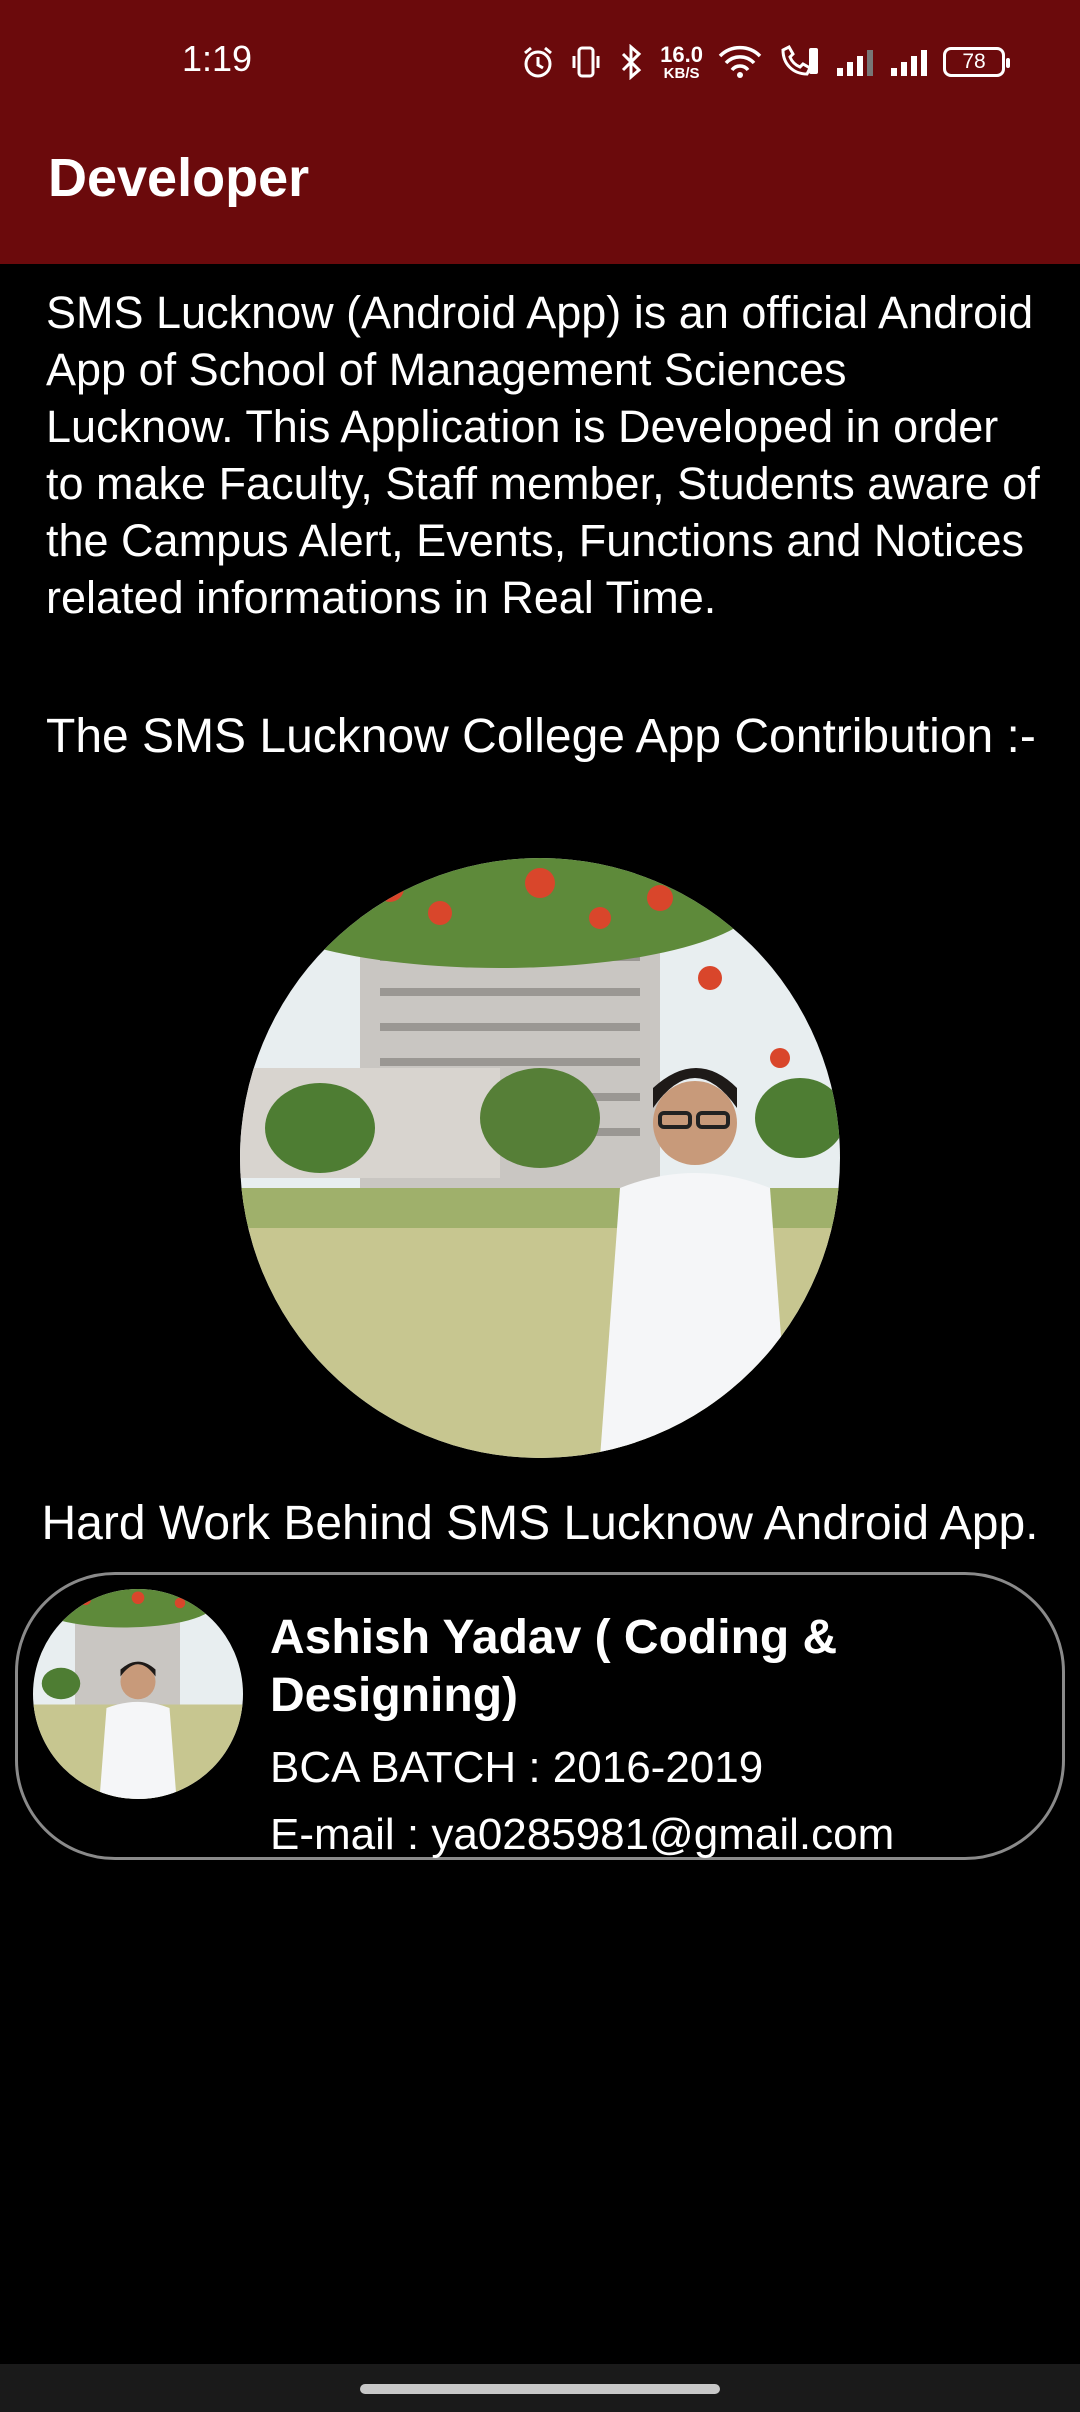  I want to click on navigation-bar, so click(540, 2388).